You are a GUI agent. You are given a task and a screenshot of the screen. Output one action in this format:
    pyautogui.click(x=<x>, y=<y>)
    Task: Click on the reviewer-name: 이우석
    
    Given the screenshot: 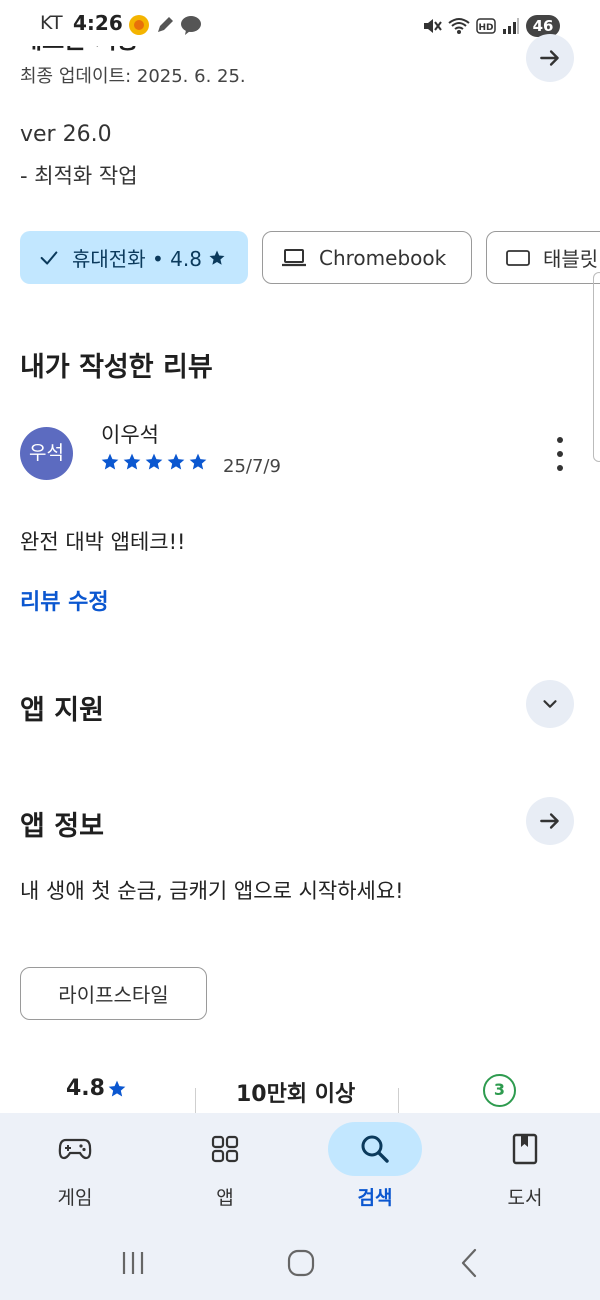 What is the action you would take?
    pyautogui.click(x=130, y=435)
    